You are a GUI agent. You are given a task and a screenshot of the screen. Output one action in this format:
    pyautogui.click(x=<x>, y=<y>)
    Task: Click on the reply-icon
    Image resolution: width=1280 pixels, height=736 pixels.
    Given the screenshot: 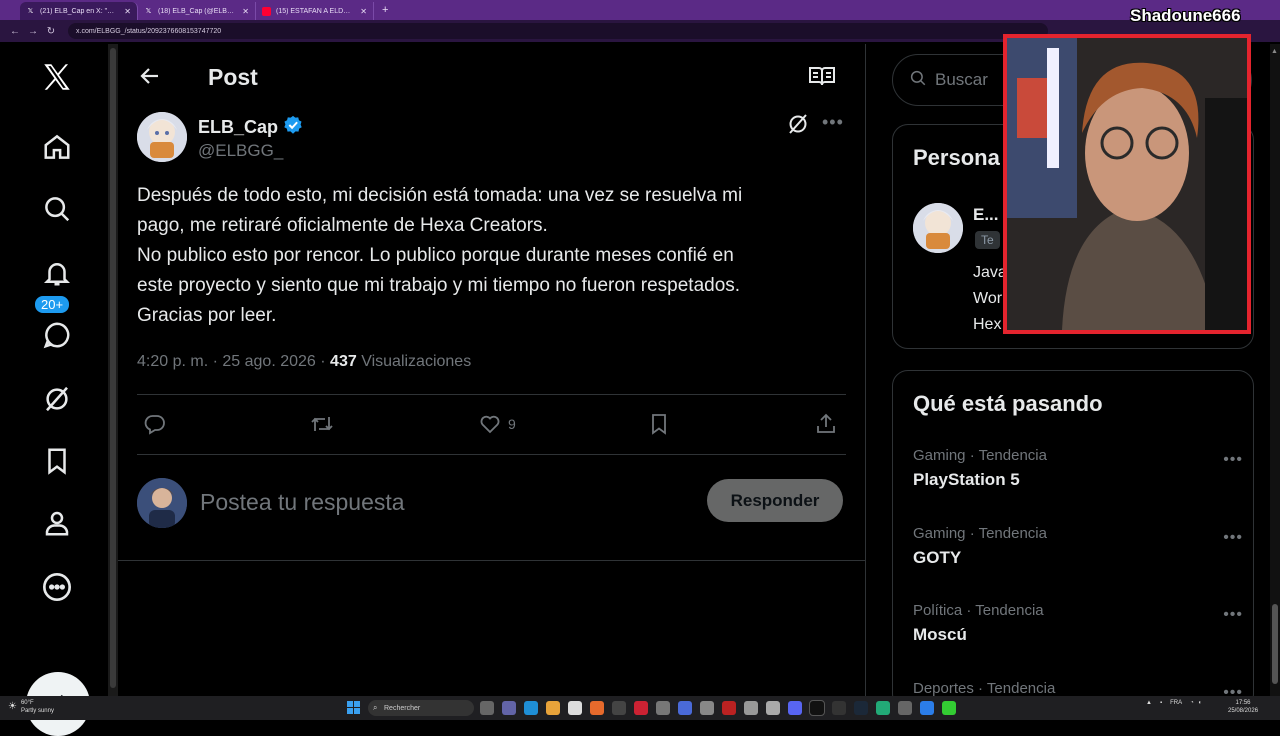 What is the action you would take?
    pyautogui.click(x=154, y=425)
    